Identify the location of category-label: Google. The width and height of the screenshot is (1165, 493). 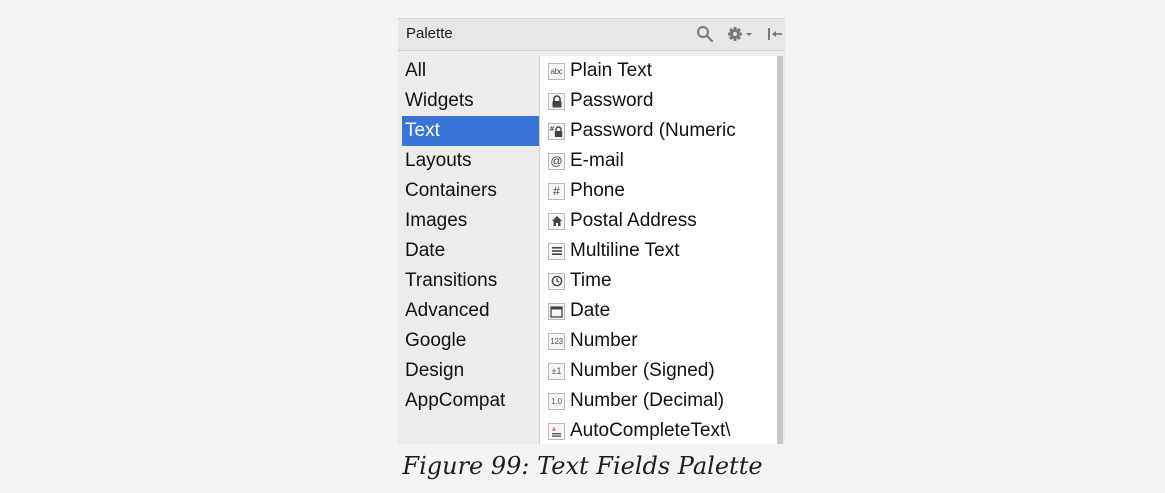
(436, 340).